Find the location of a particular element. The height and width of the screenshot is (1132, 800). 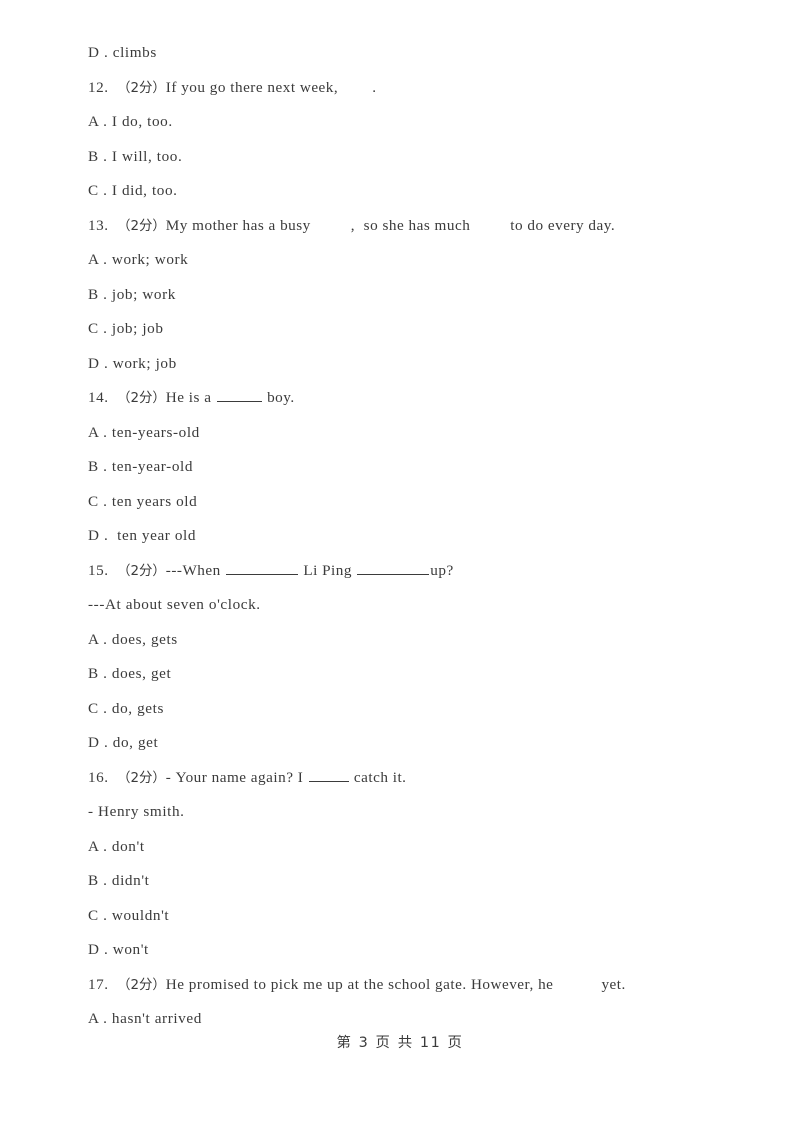

option-text: B . job; work is located at coordinates (132, 294).